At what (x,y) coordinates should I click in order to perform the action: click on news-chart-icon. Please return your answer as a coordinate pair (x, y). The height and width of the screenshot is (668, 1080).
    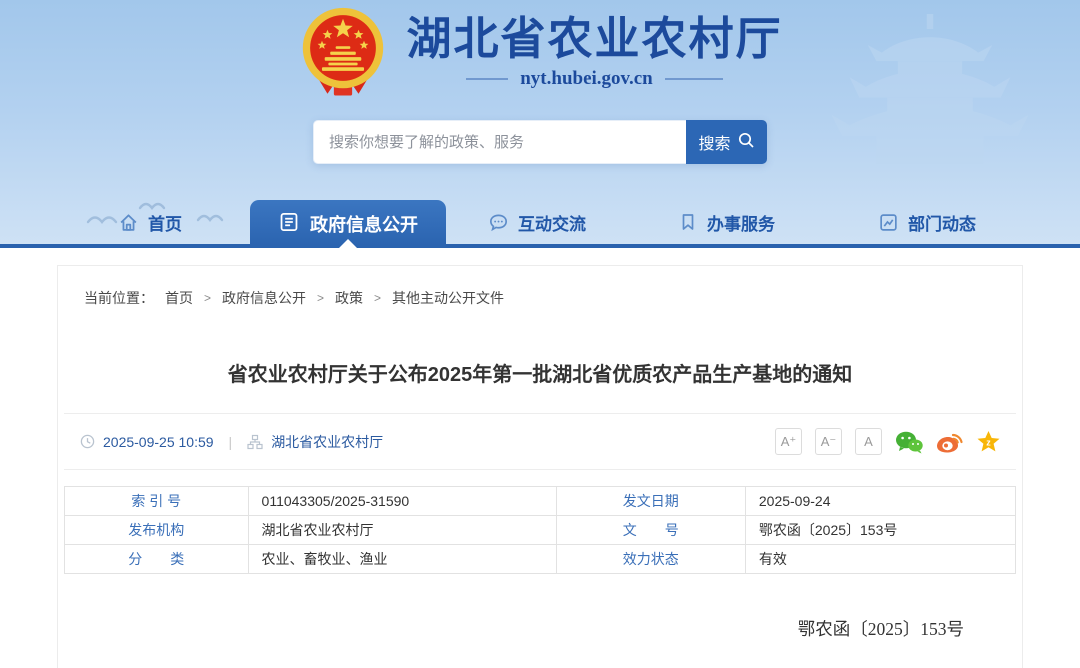
    Looking at the image, I should click on (888, 222).